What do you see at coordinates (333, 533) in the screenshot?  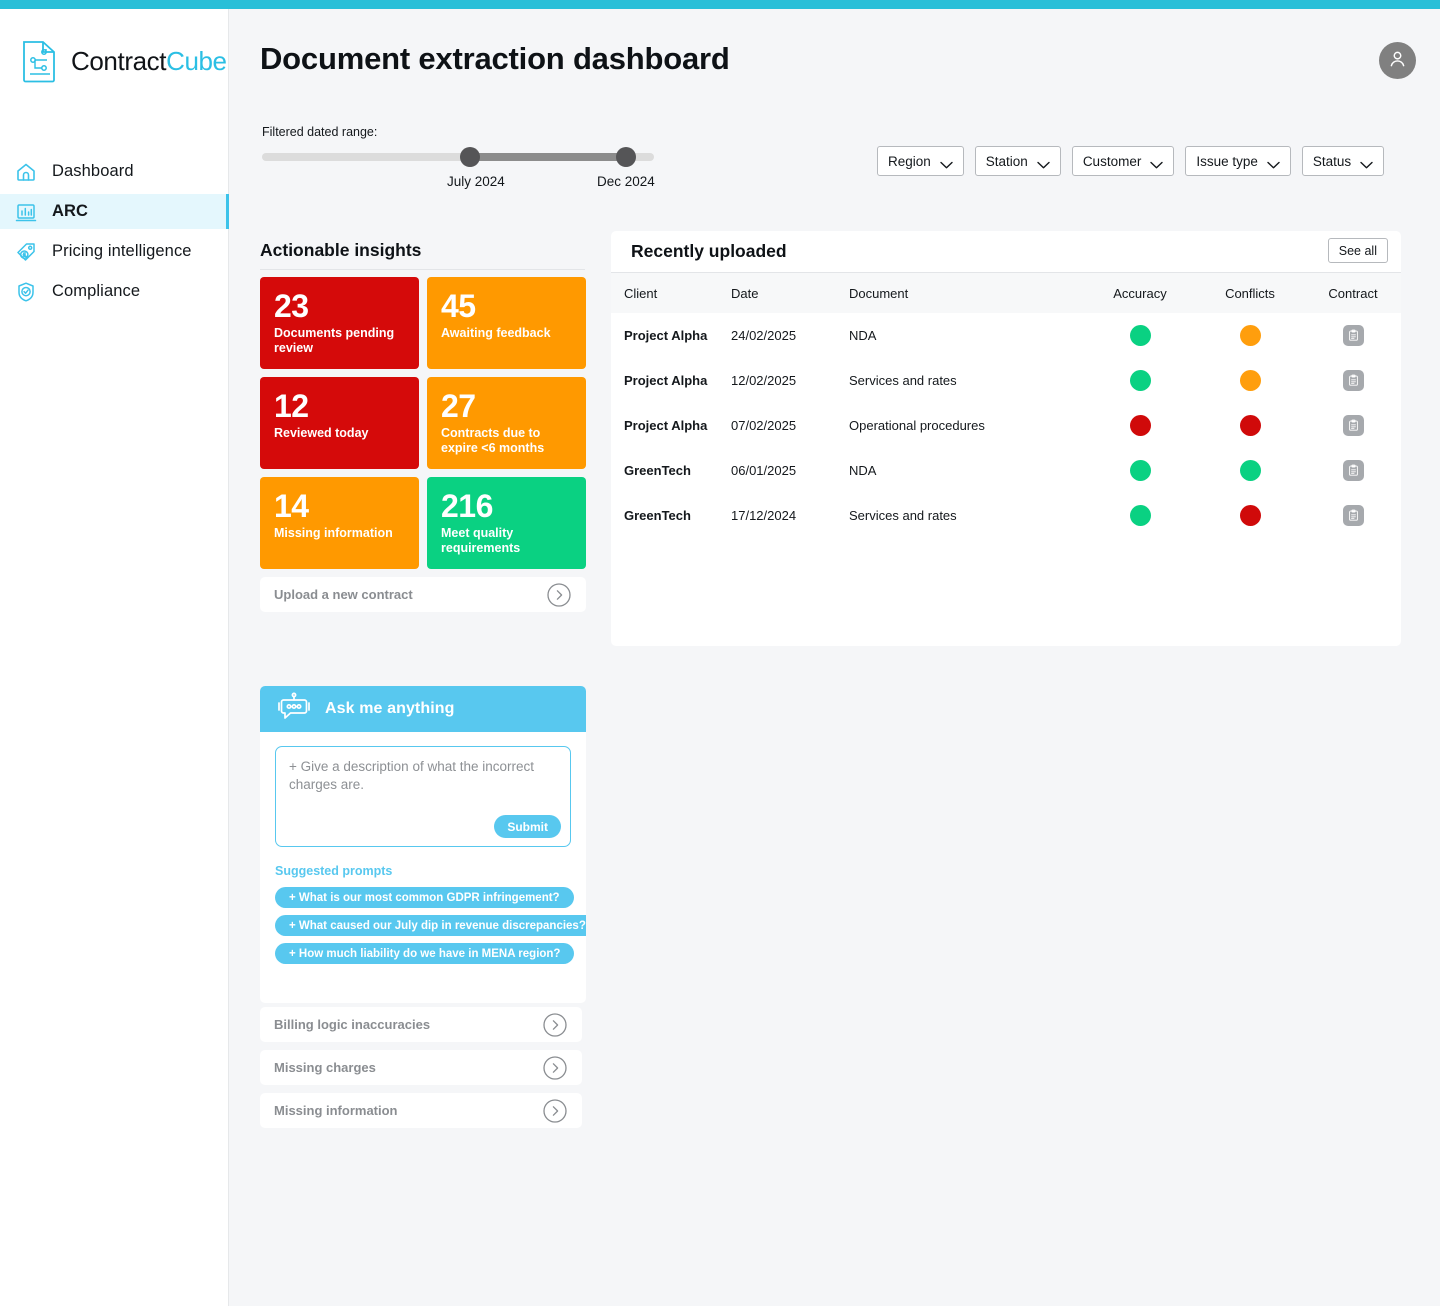 I see `insight-tile-caption: Missing information` at bounding box center [333, 533].